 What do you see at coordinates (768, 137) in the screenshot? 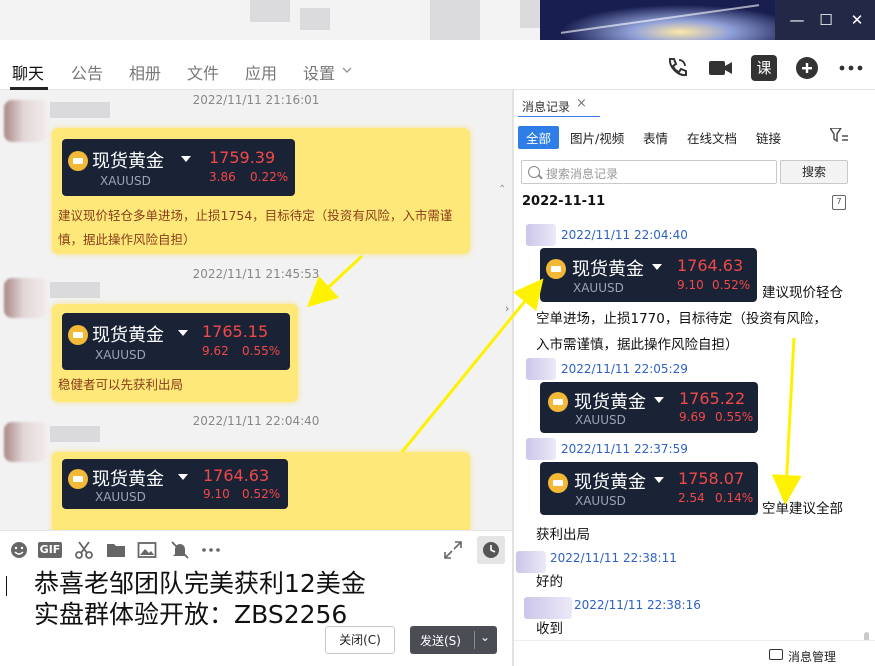
I see `filter-links: 链接` at bounding box center [768, 137].